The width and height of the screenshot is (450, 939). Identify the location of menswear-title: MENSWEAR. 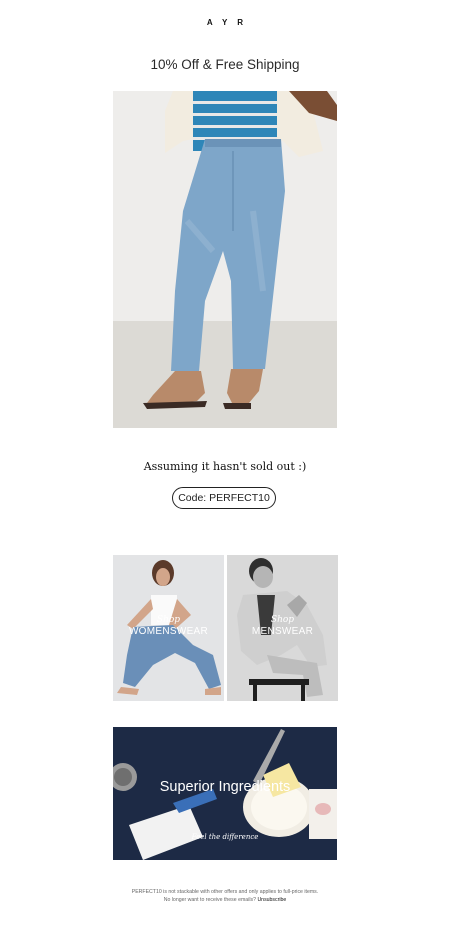
(282, 631).